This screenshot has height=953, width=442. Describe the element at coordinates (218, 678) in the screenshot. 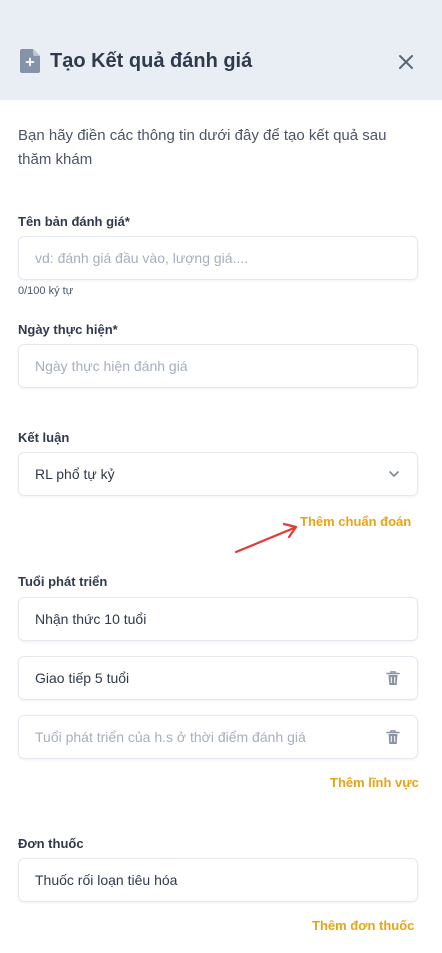

I see `development-age-item: Giao tiếp 5 tuổi` at that location.